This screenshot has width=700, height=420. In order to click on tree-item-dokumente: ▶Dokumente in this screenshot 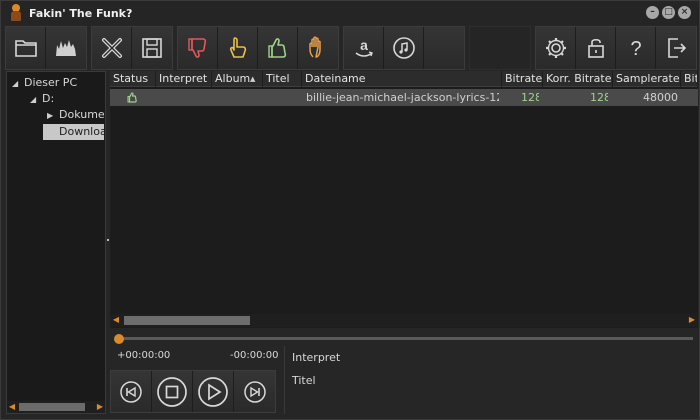, I will do `click(75, 115)`.